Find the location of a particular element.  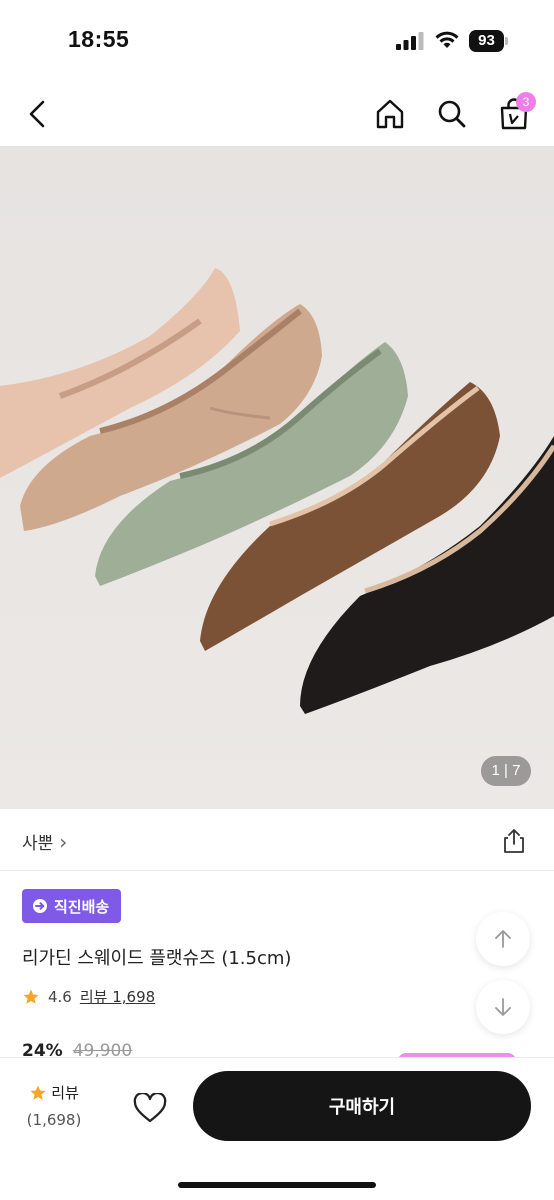

back-icon is located at coordinates (37, 114).